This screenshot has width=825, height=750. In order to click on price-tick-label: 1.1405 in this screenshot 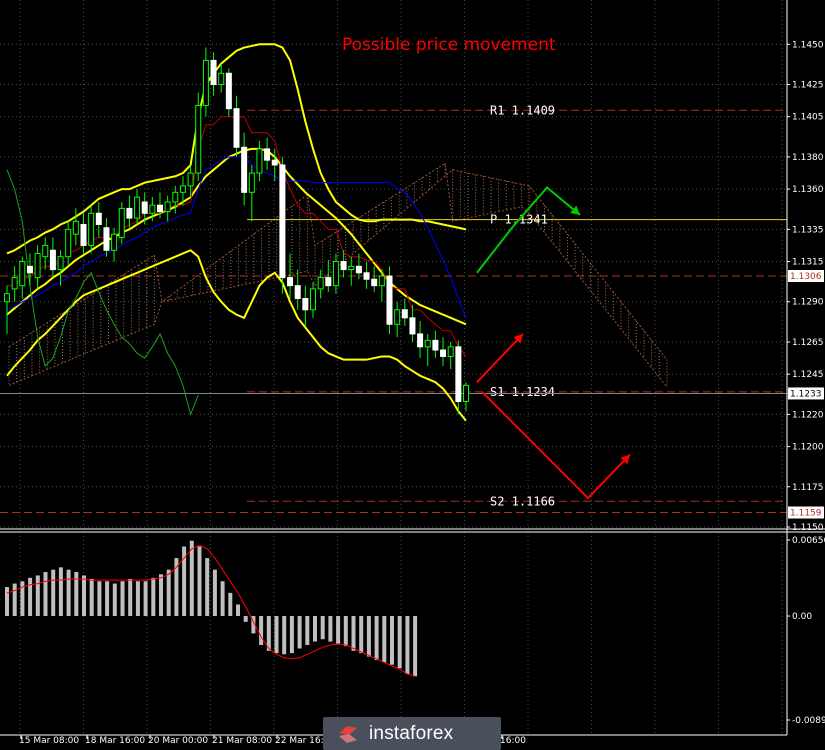, I will do `click(808, 118)`.